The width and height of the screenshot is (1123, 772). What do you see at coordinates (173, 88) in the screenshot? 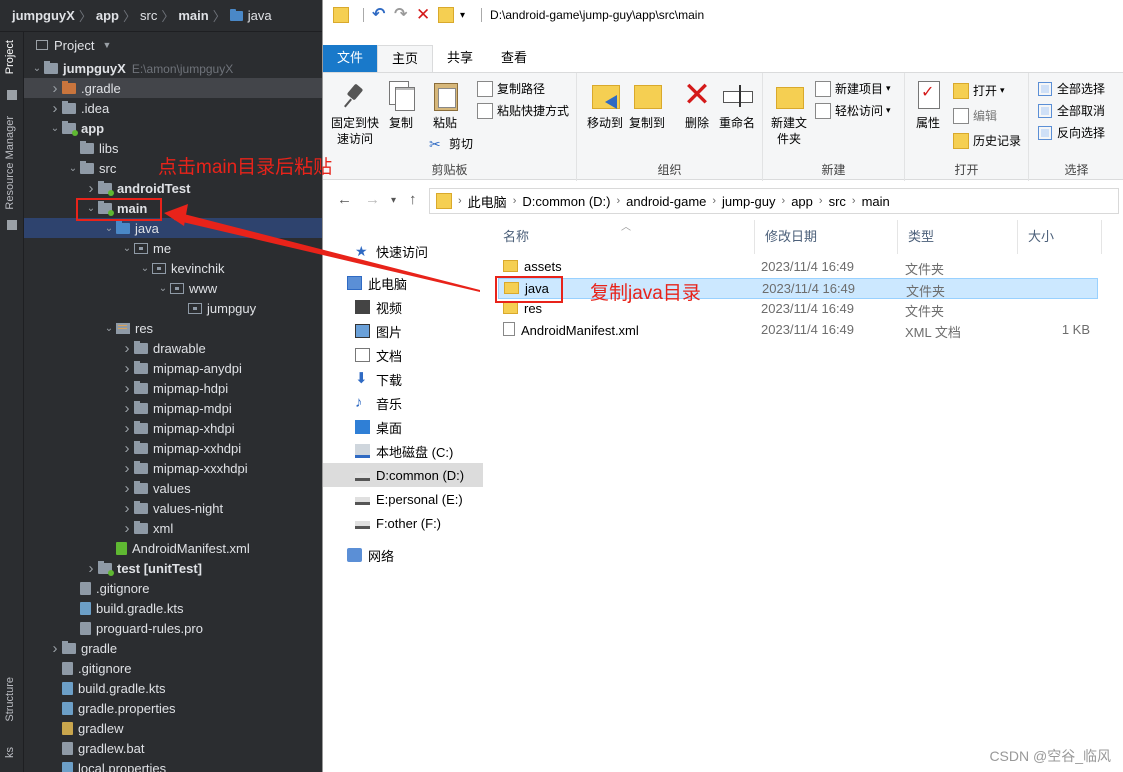
I see `tree-row: › .gradle` at bounding box center [173, 88].